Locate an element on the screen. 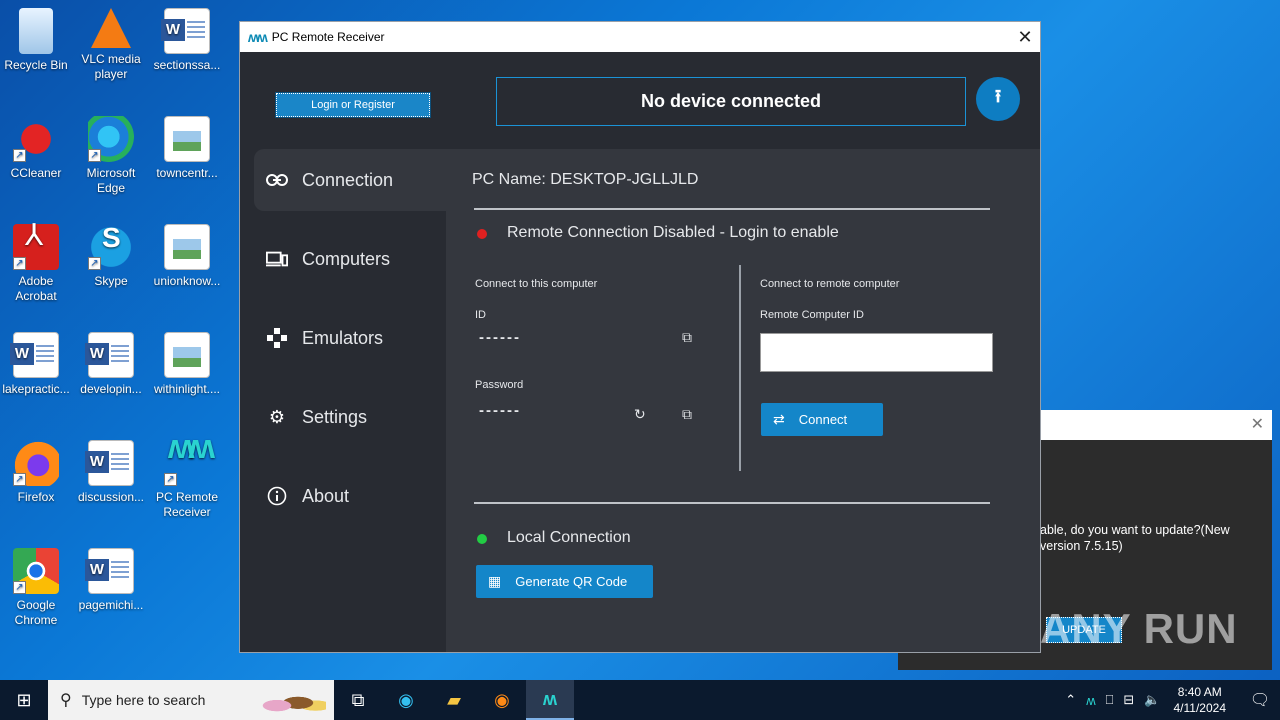  pc-remote-tray-icon: ʍ is located at coordinates (1090, 700).